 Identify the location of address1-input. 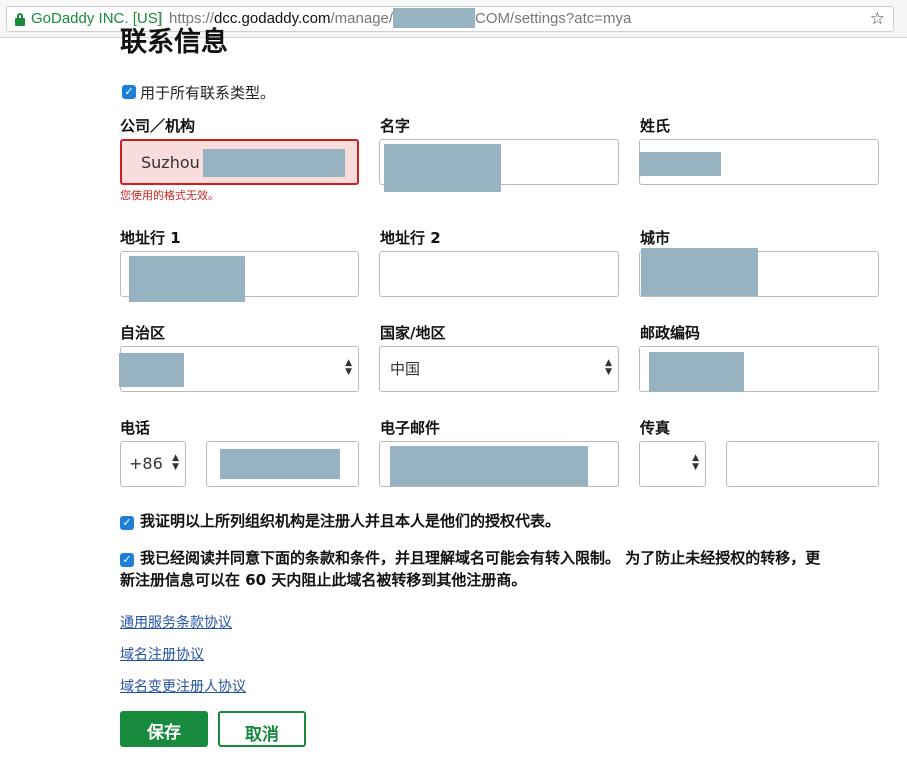
(239, 276).